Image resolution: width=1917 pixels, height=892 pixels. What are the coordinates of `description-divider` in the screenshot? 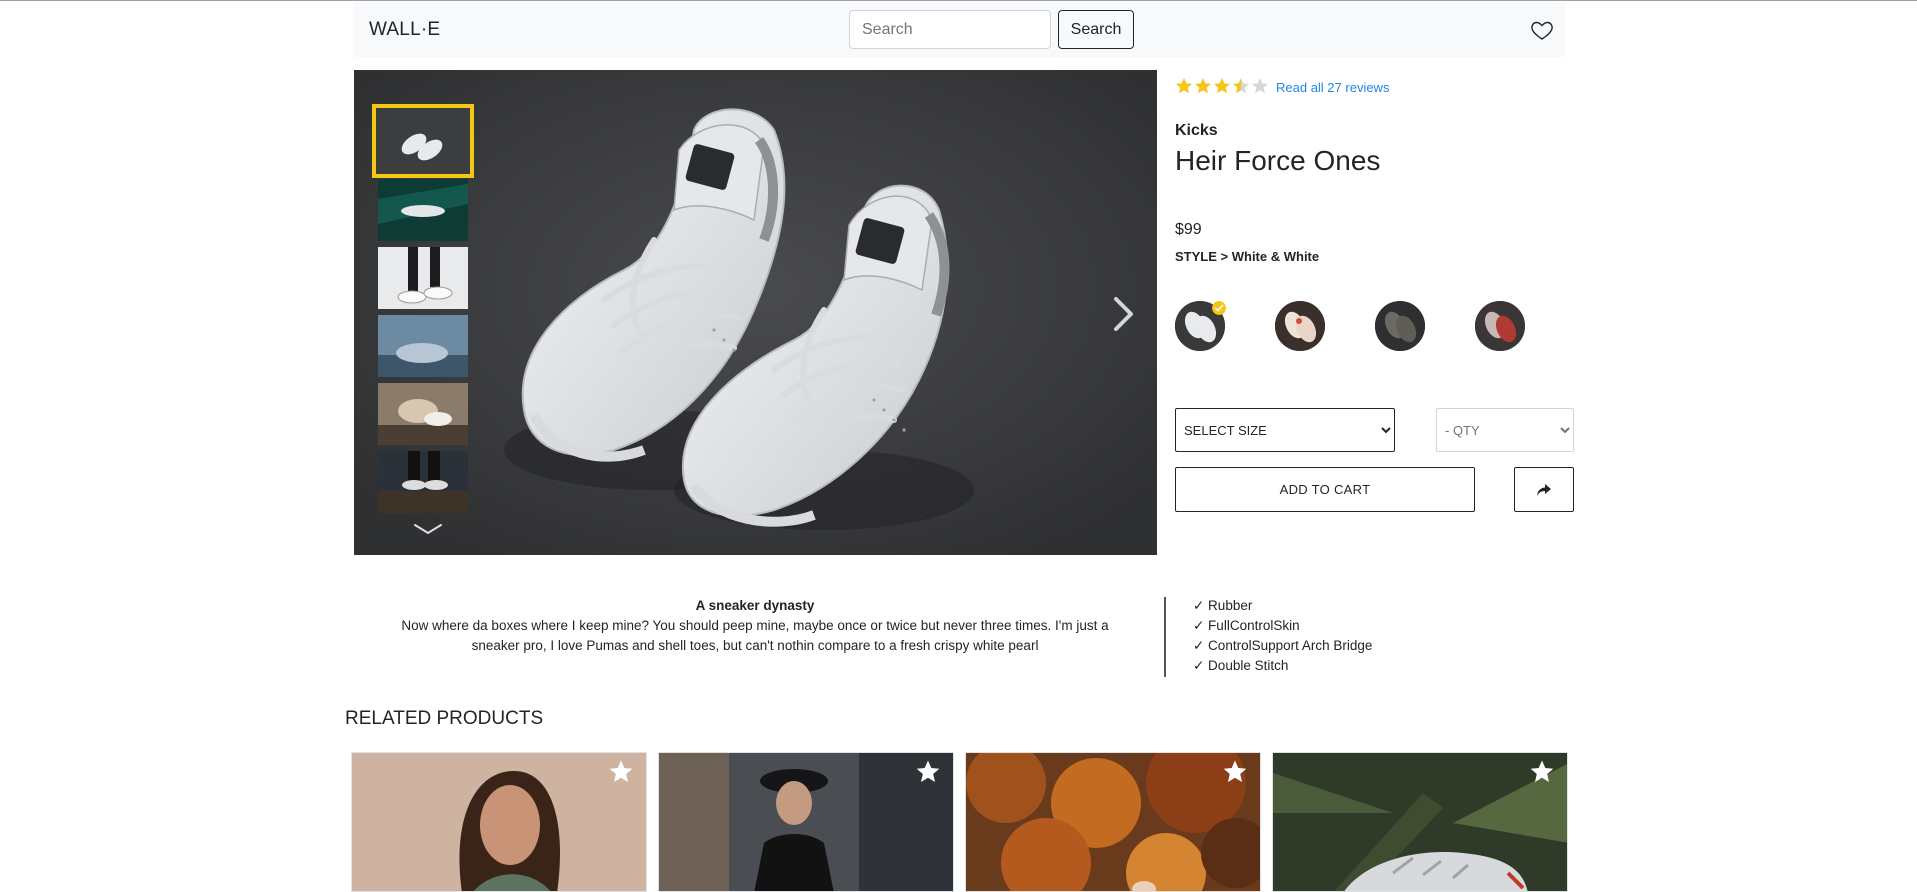 It's located at (1165, 637).